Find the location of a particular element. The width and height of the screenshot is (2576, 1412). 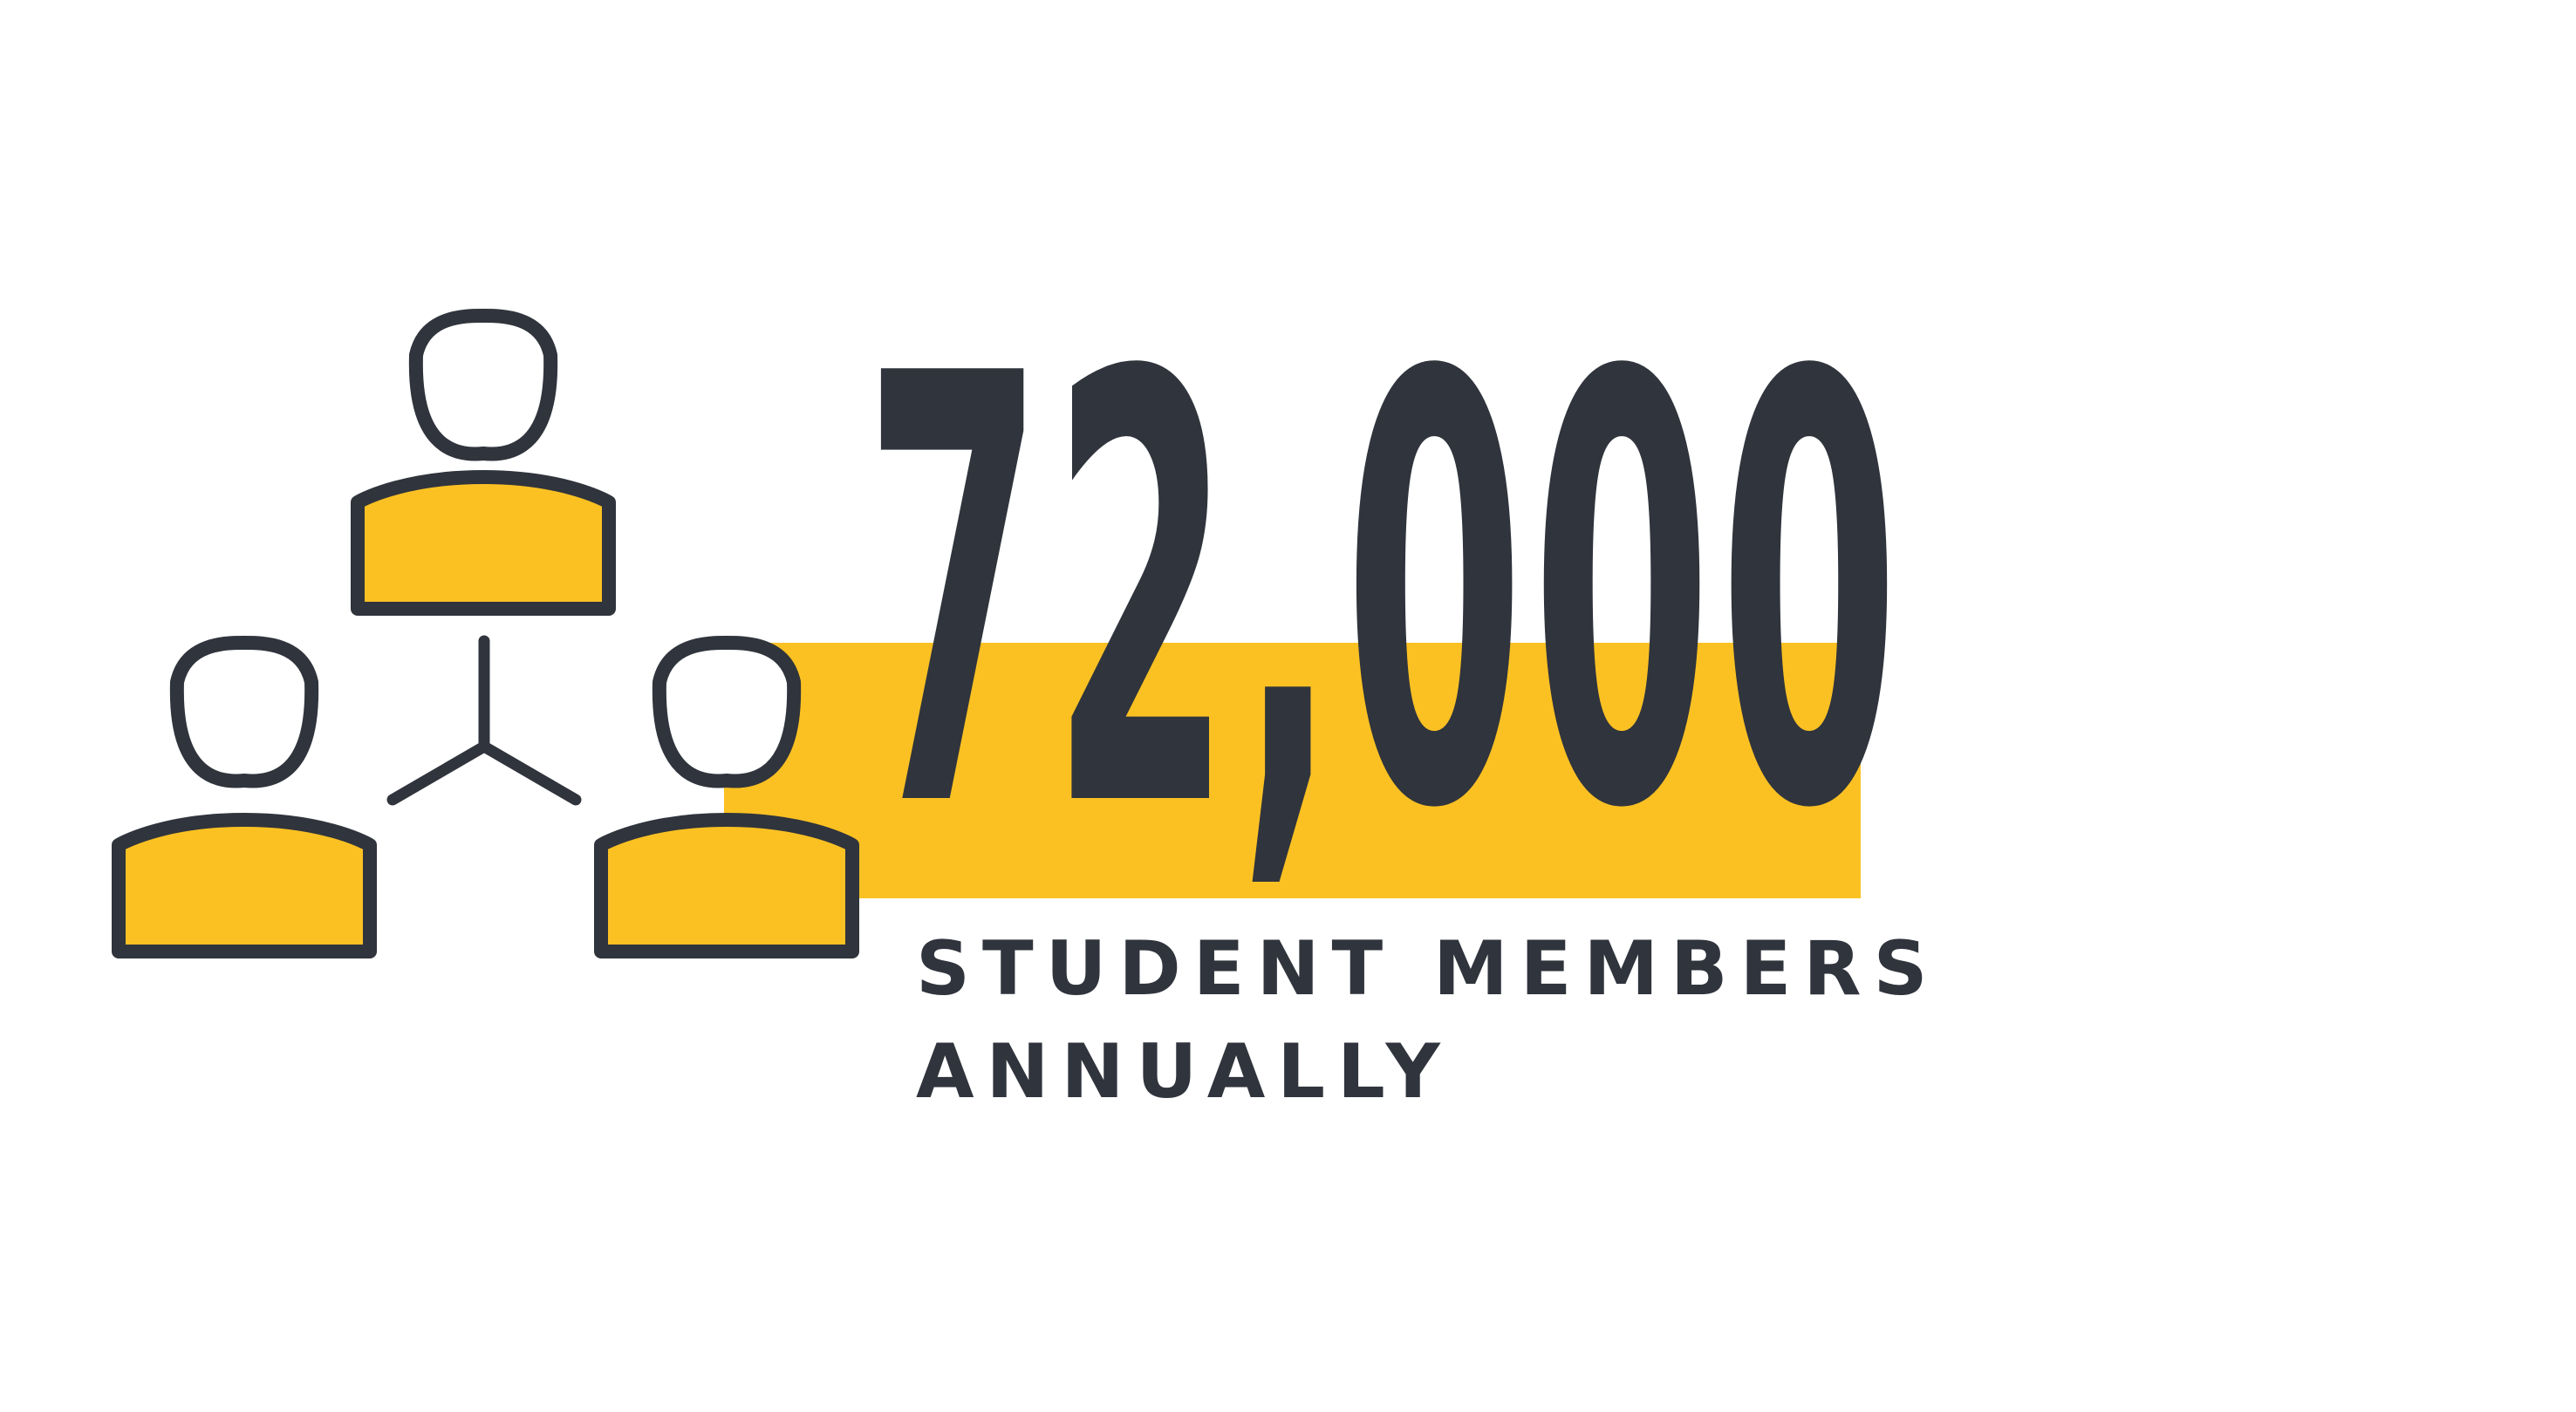

network-connector-icon is located at coordinates (484, 720).